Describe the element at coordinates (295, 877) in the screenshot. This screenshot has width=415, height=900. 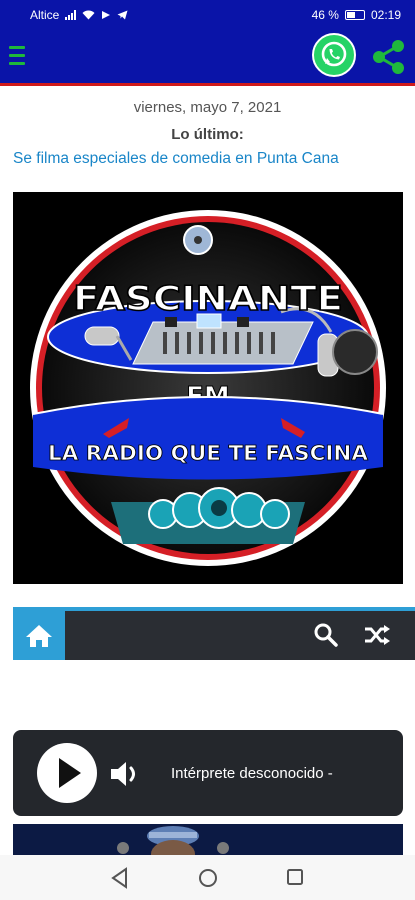
I see `recents-icon` at that location.